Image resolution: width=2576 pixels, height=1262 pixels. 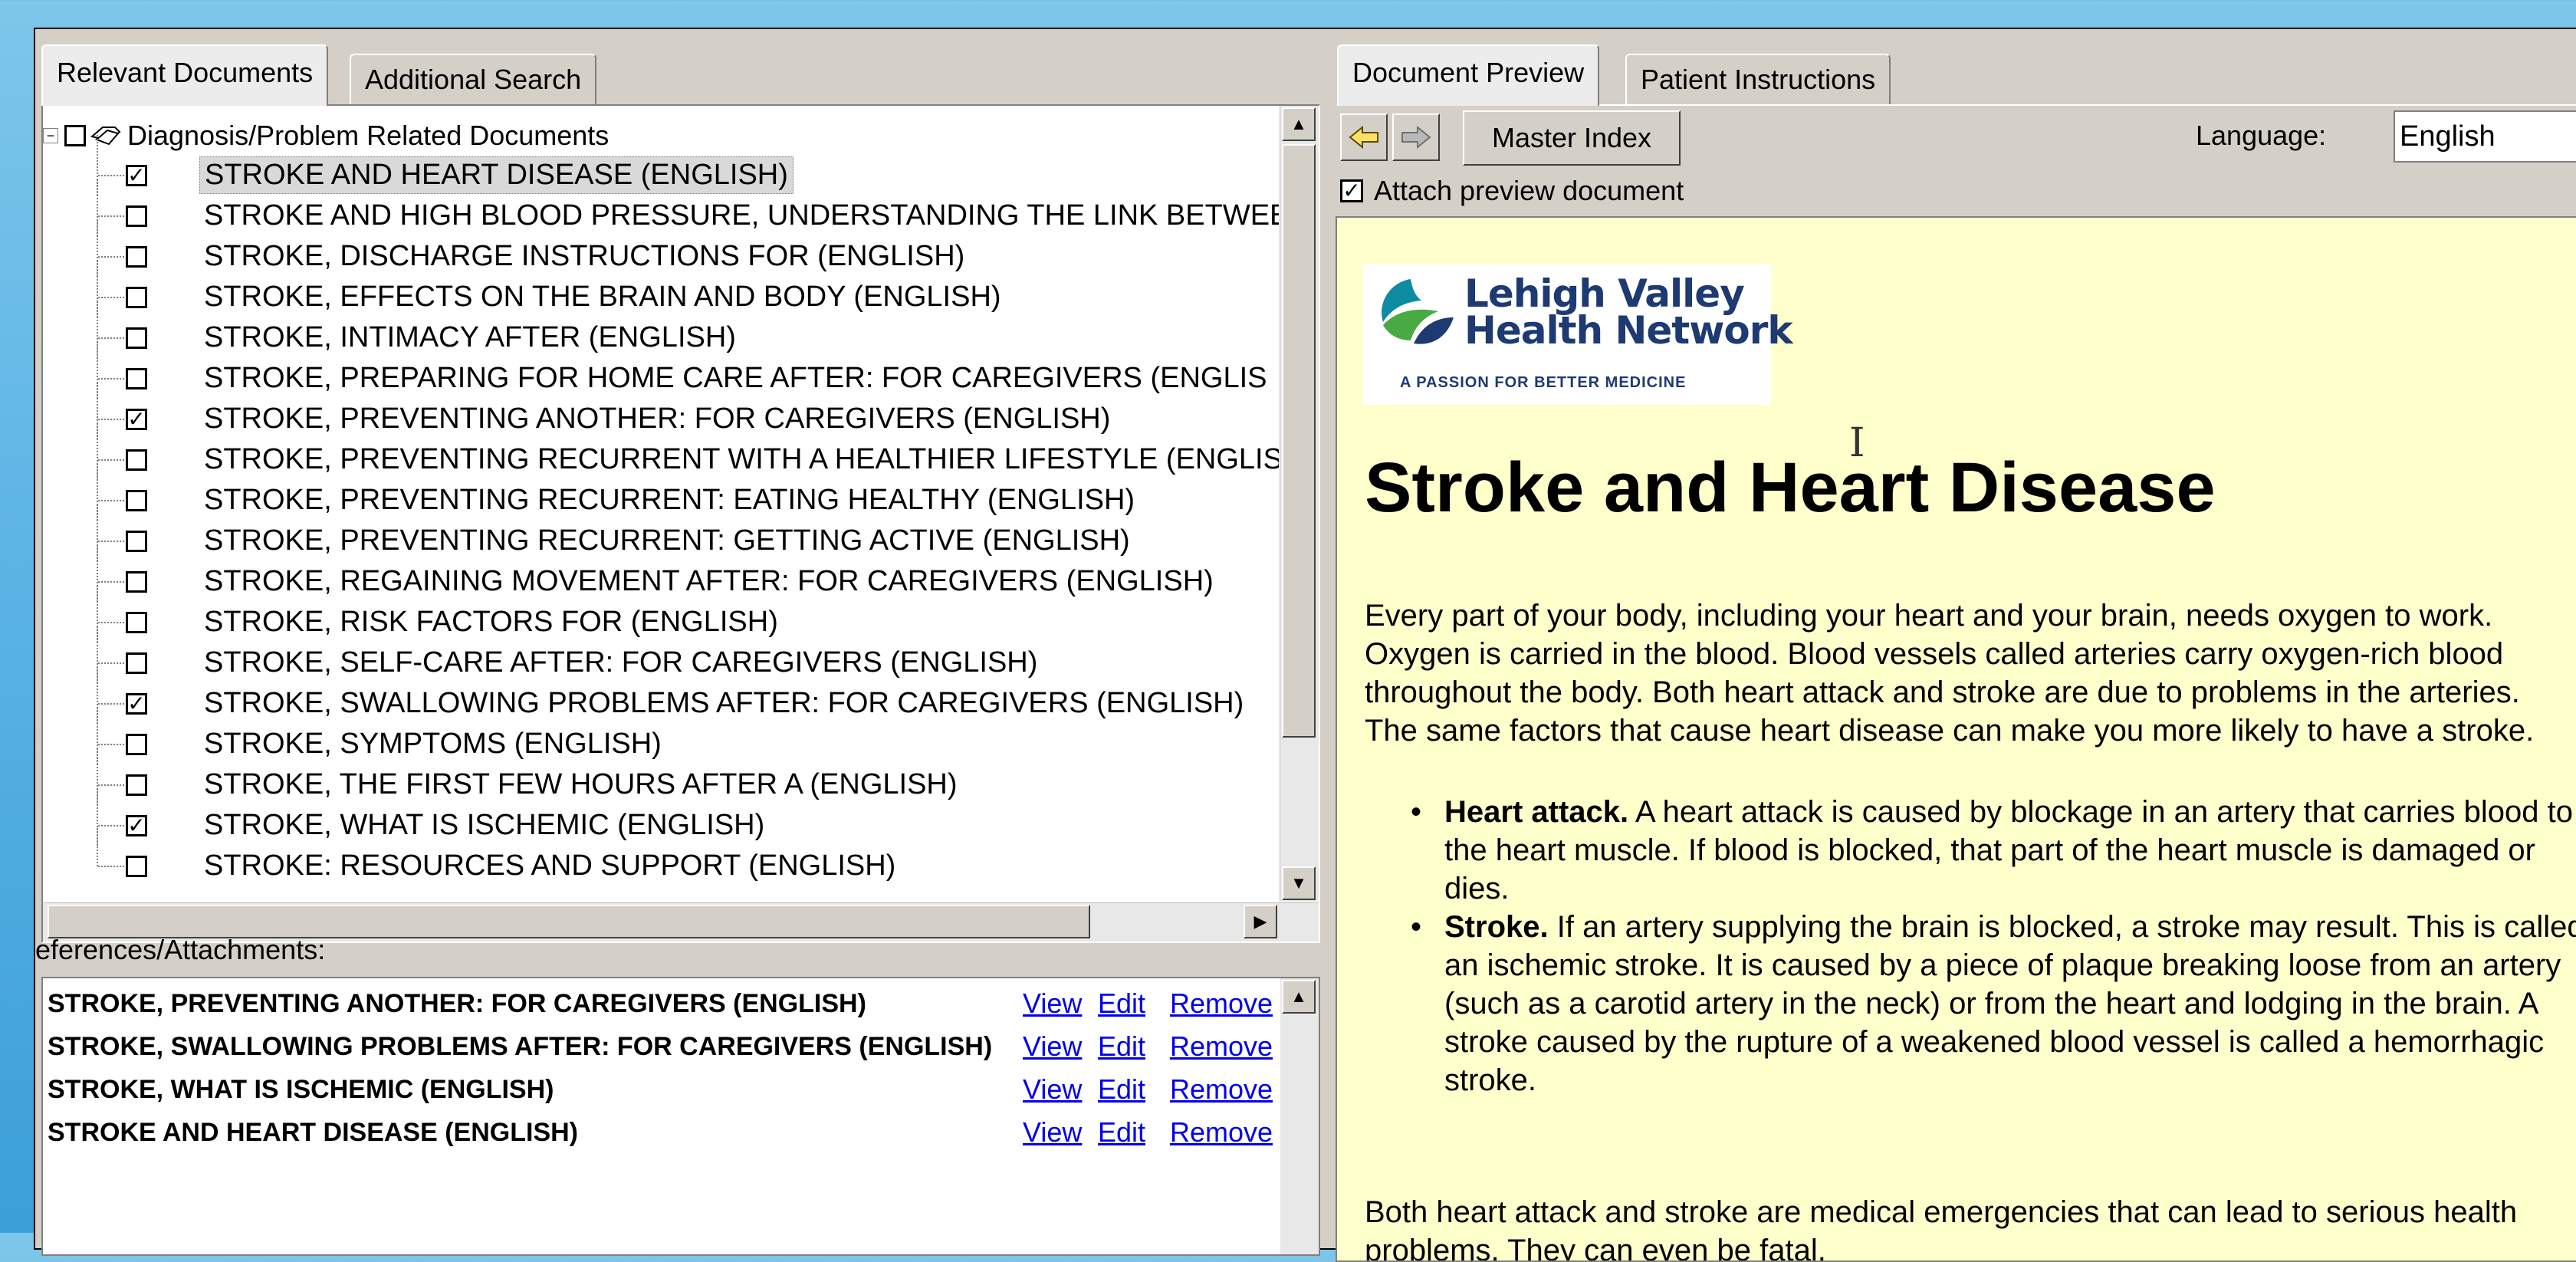 What do you see at coordinates (1299, 441) in the screenshot?
I see `tree-scroll-thumb` at bounding box center [1299, 441].